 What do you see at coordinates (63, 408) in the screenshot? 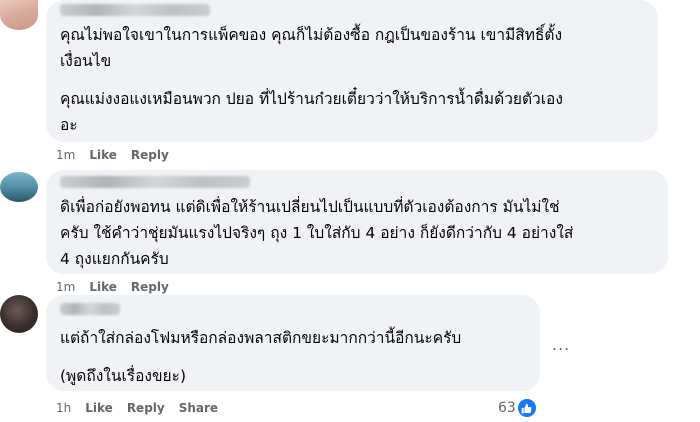
I see `timestamp: 1h` at bounding box center [63, 408].